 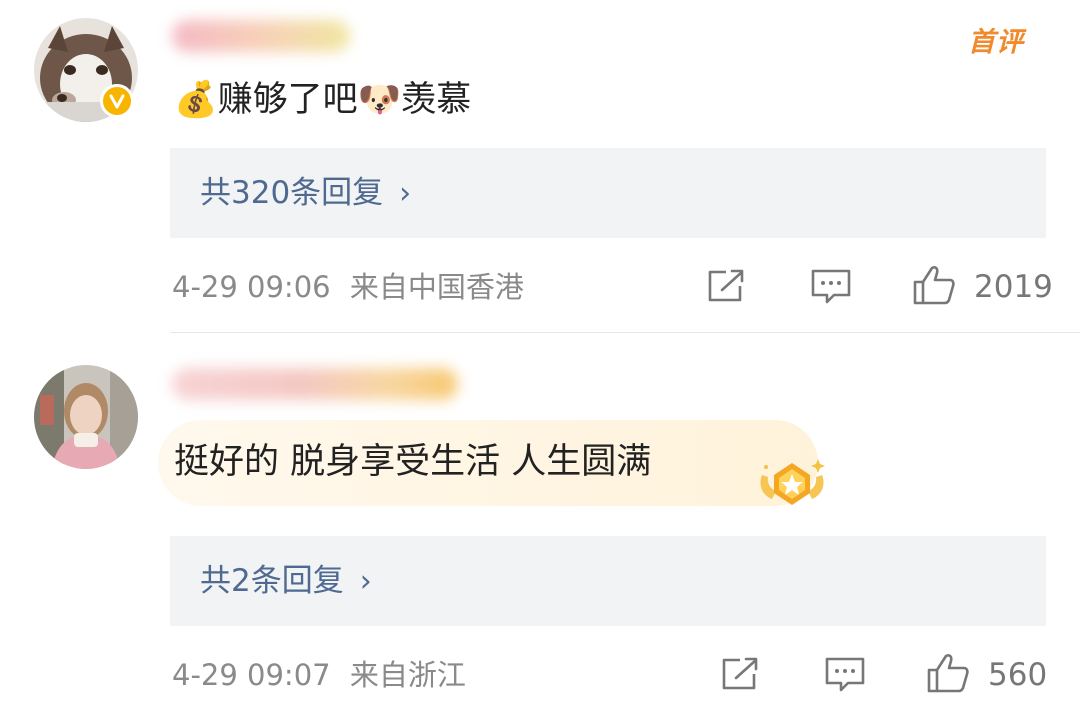 I want to click on avatar, so click(x=86, y=417).